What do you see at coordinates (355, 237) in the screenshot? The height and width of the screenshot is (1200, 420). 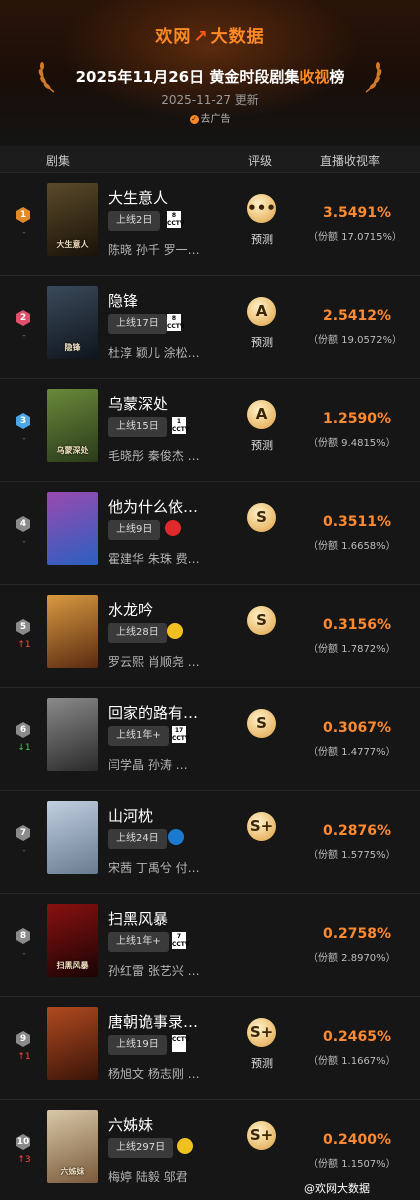 I see `share-value: （份额 17.0715%）` at bounding box center [355, 237].